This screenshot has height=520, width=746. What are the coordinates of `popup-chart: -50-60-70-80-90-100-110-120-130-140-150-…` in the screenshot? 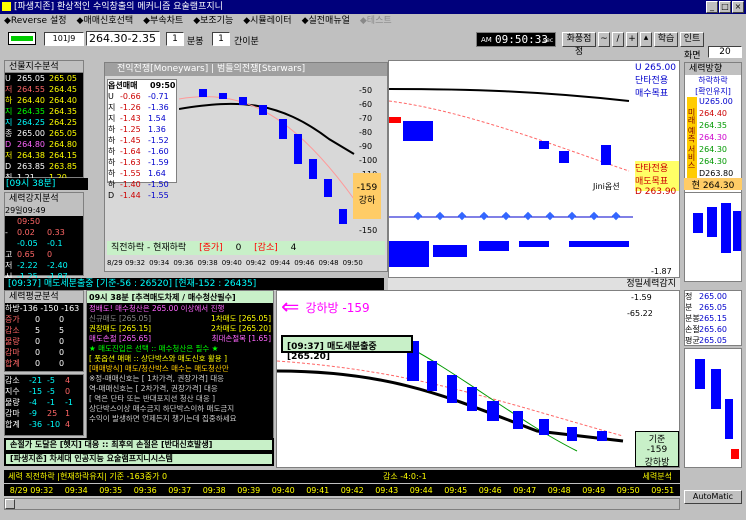 It's located at (278, 167).